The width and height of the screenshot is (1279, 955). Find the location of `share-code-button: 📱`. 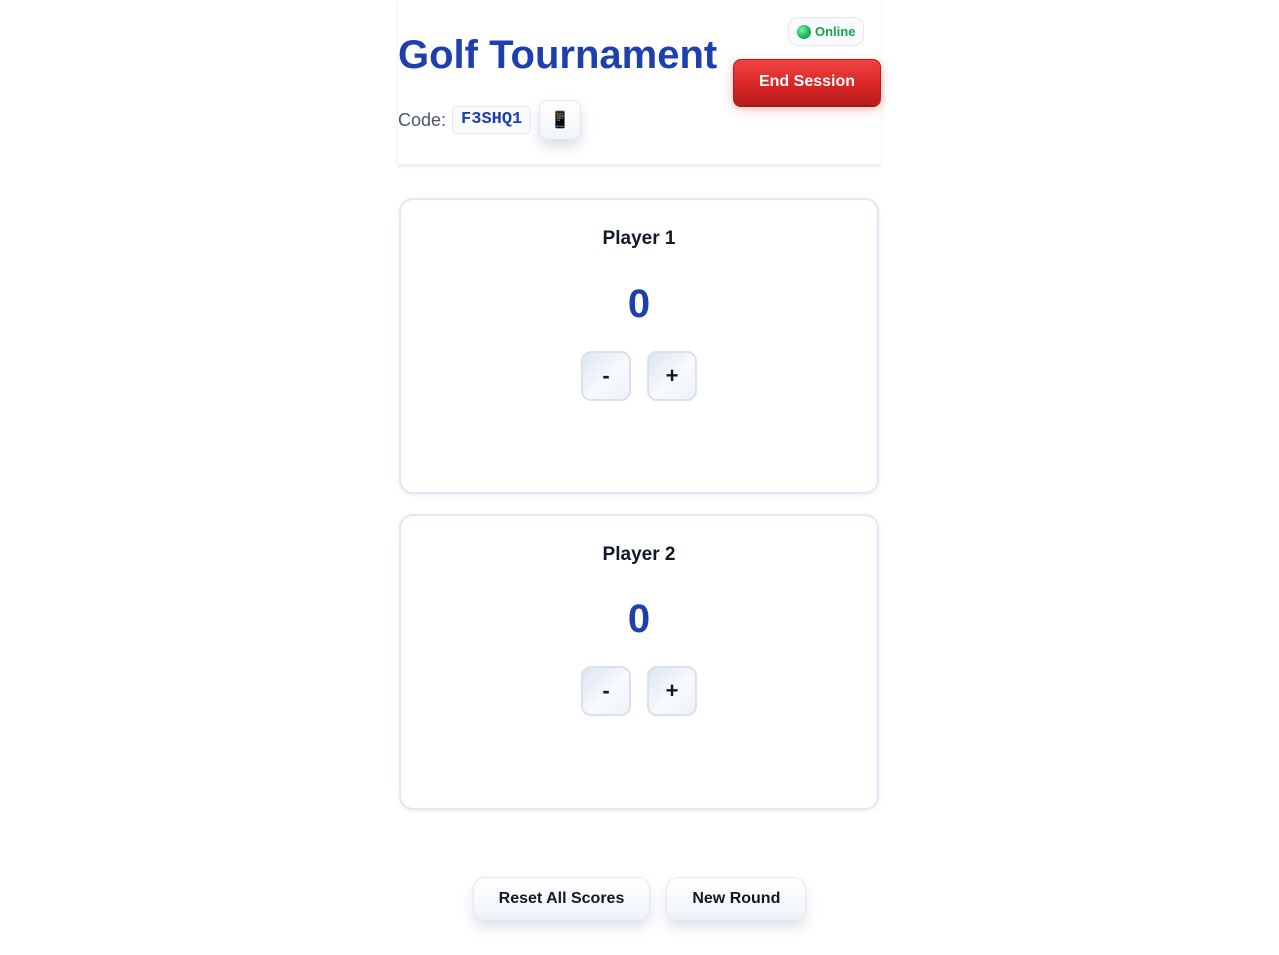

share-code-button: 📱 is located at coordinates (560, 120).